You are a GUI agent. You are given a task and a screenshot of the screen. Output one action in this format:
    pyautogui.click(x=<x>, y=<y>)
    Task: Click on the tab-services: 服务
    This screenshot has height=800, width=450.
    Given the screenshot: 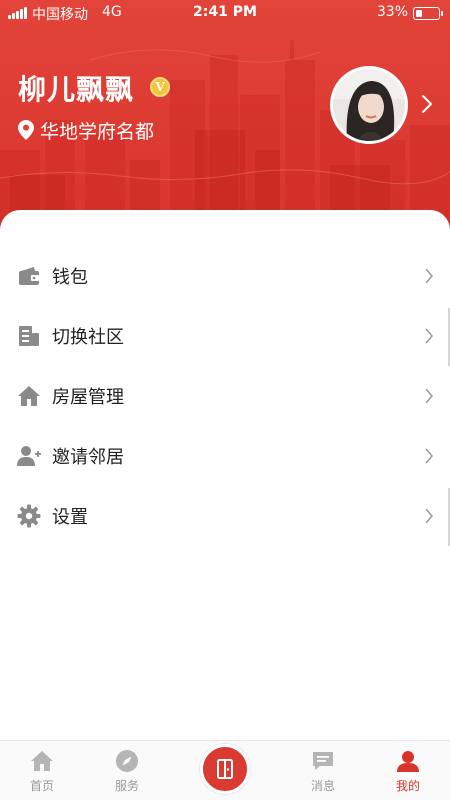 What is the action you would take?
    pyautogui.click(x=127, y=770)
    